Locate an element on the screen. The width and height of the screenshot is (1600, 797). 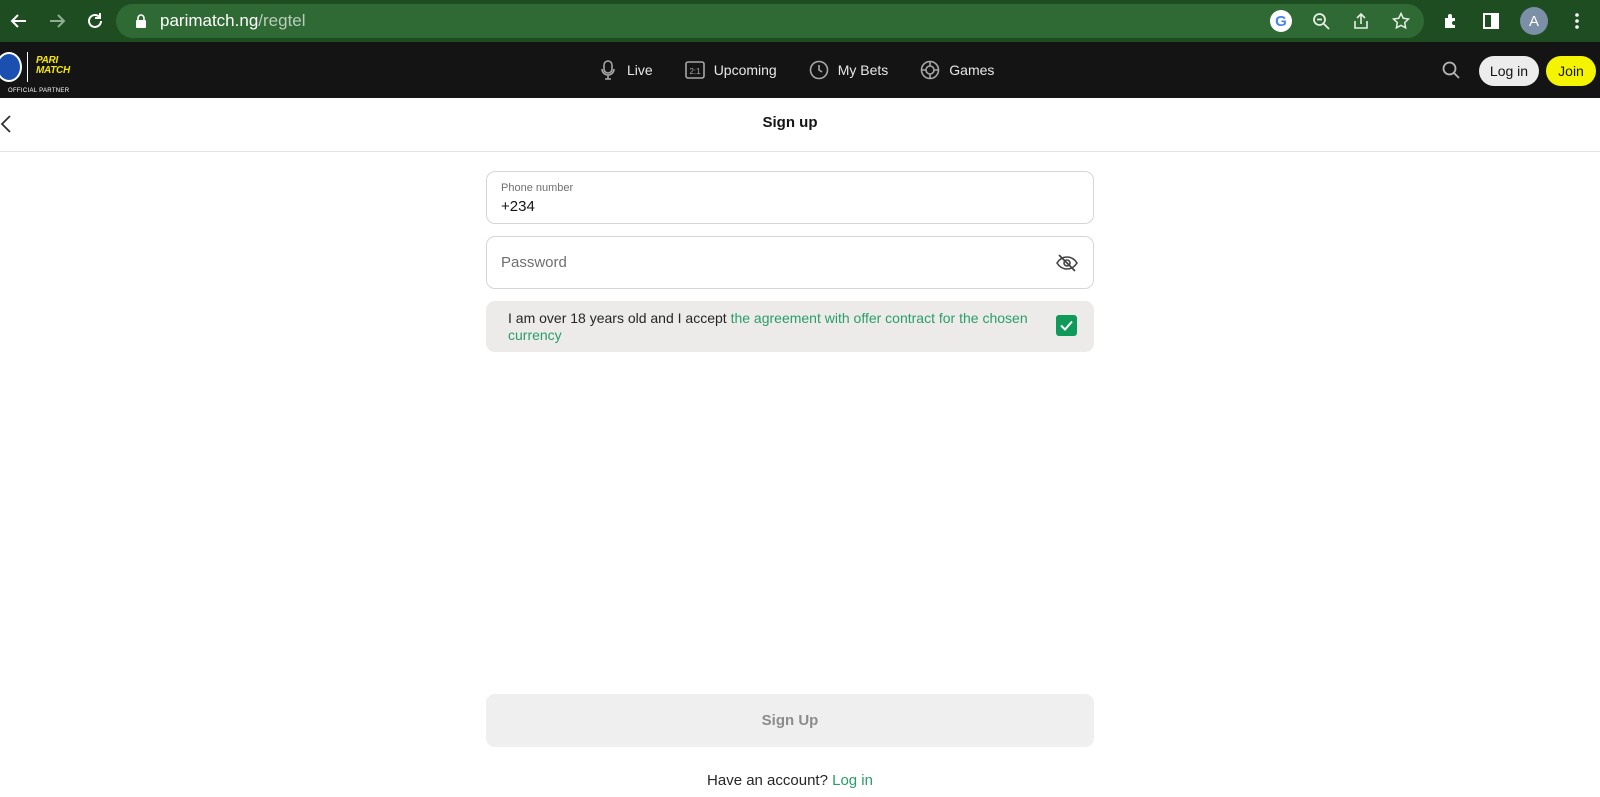
browser-toolbar: parimatch.ng/regtel G A is located at coordinates (800, 21).